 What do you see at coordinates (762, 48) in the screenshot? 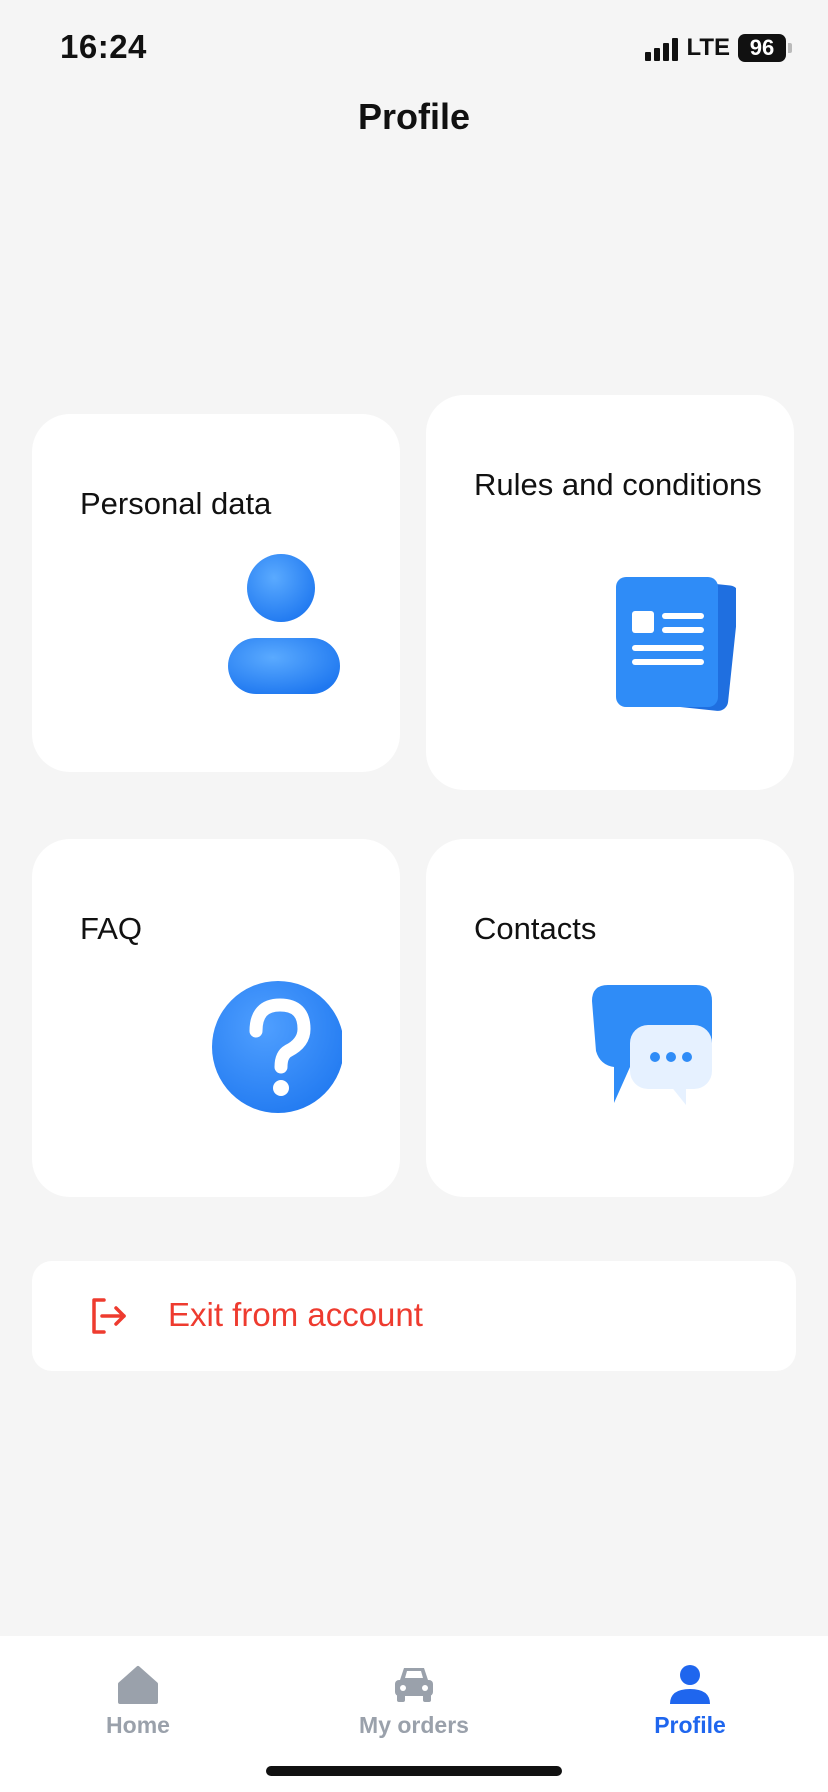
I see `battery-level: 96` at bounding box center [762, 48].